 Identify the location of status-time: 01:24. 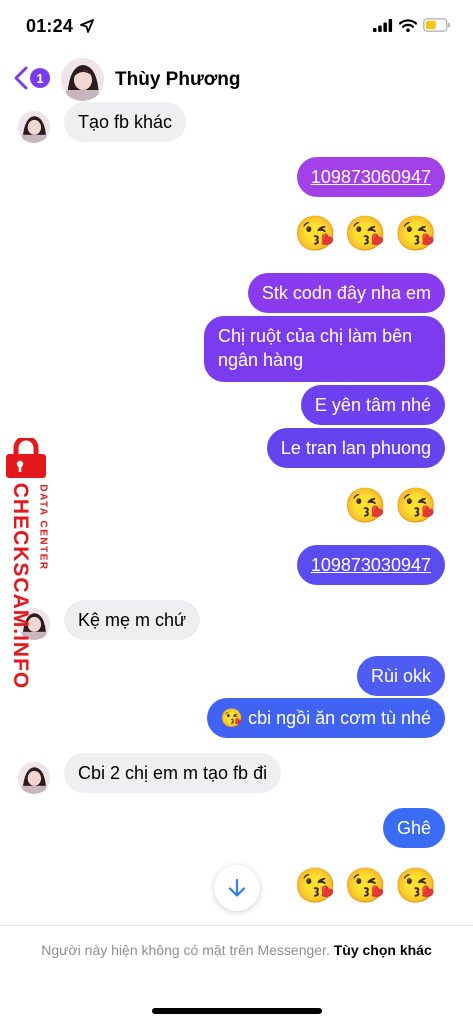
(50, 26).